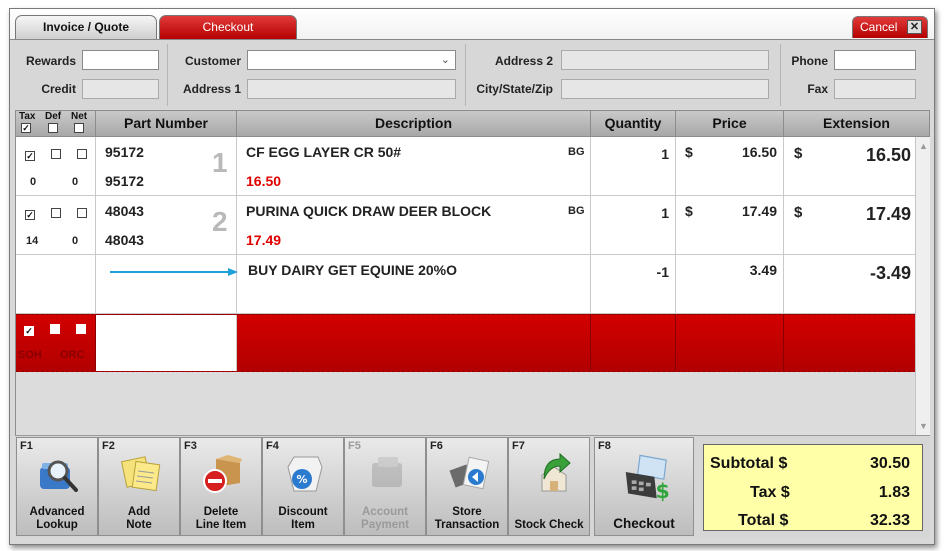 The width and height of the screenshot is (944, 551). Describe the element at coordinates (59, 476) in the screenshot. I see `magnifier-icon` at that location.